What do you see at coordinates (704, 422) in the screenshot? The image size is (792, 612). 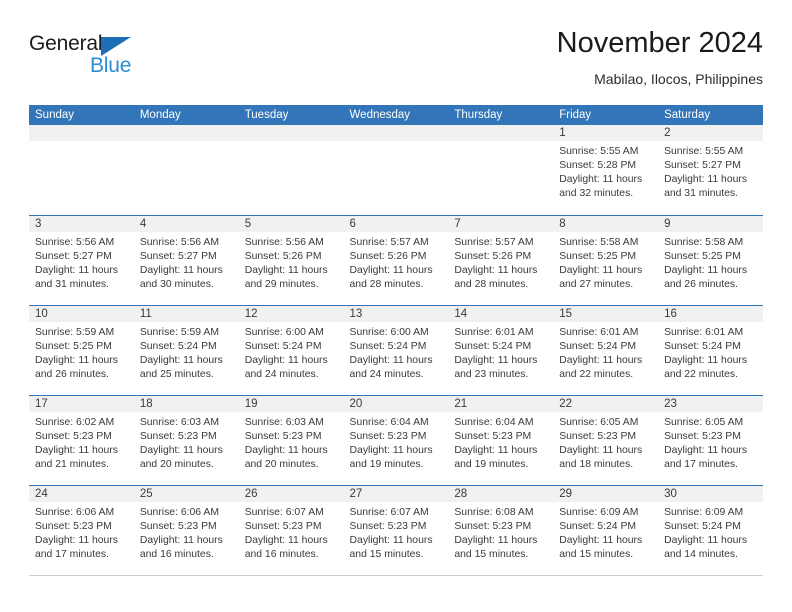 I see `sunrise-text: Sunrise: 6:05 AM` at bounding box center [704, 422].